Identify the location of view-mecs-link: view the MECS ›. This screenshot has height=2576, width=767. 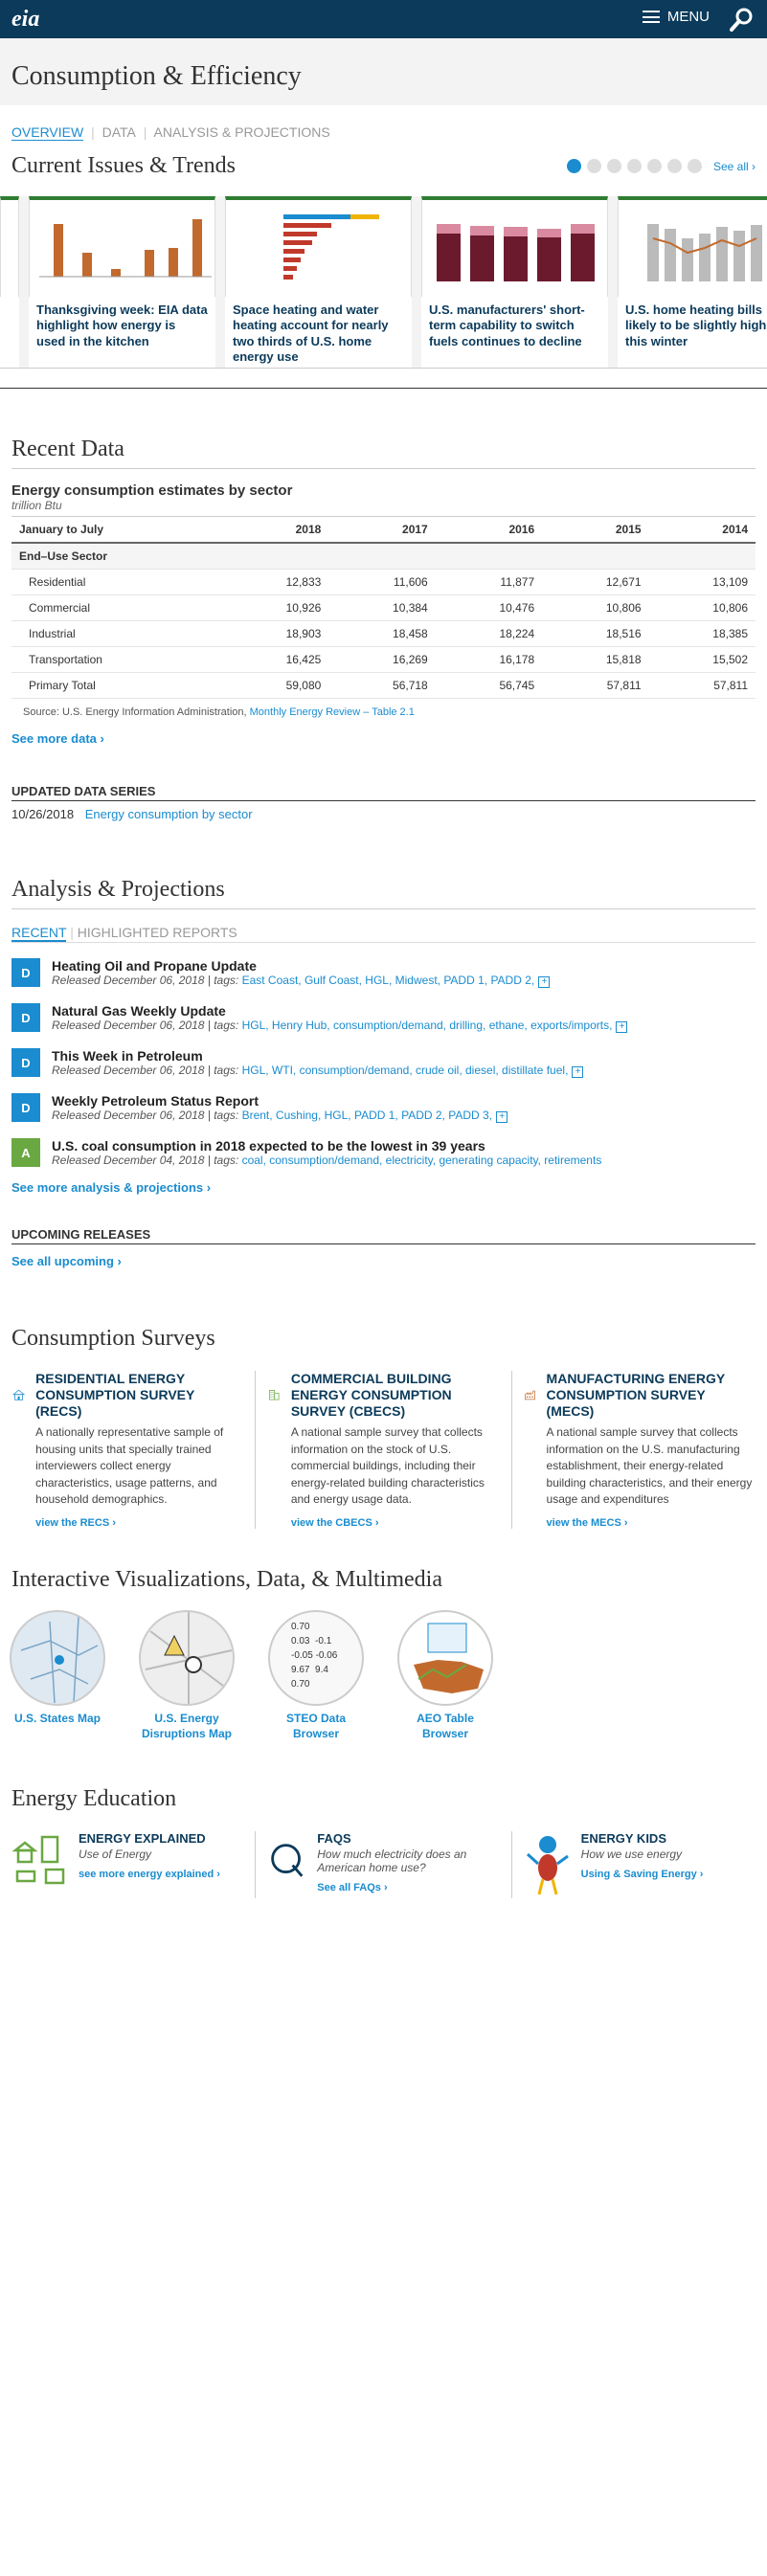
(651, 1523).